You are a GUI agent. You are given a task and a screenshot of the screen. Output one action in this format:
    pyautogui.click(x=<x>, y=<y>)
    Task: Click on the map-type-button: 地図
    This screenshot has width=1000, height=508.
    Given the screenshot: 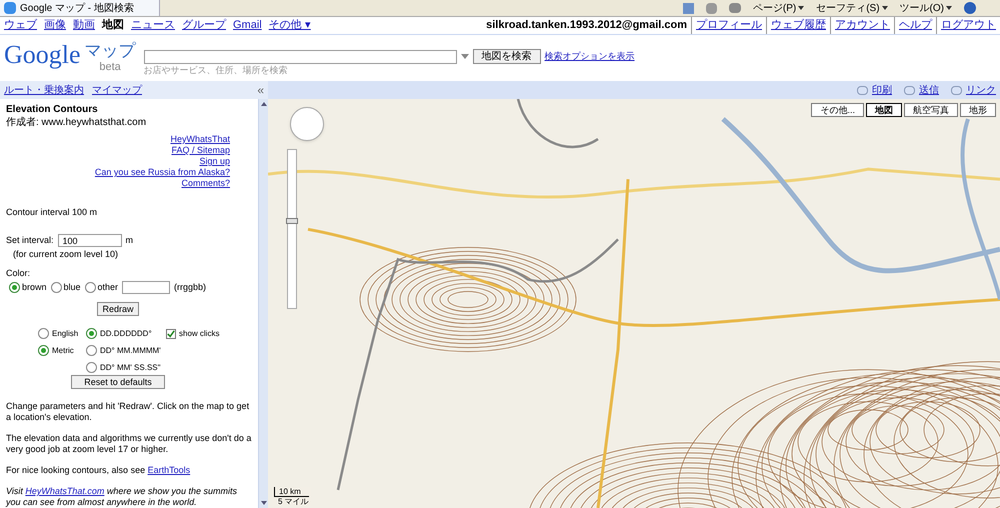 What is the action you would take?
    pyautogui.click(x=884, y=110)
    